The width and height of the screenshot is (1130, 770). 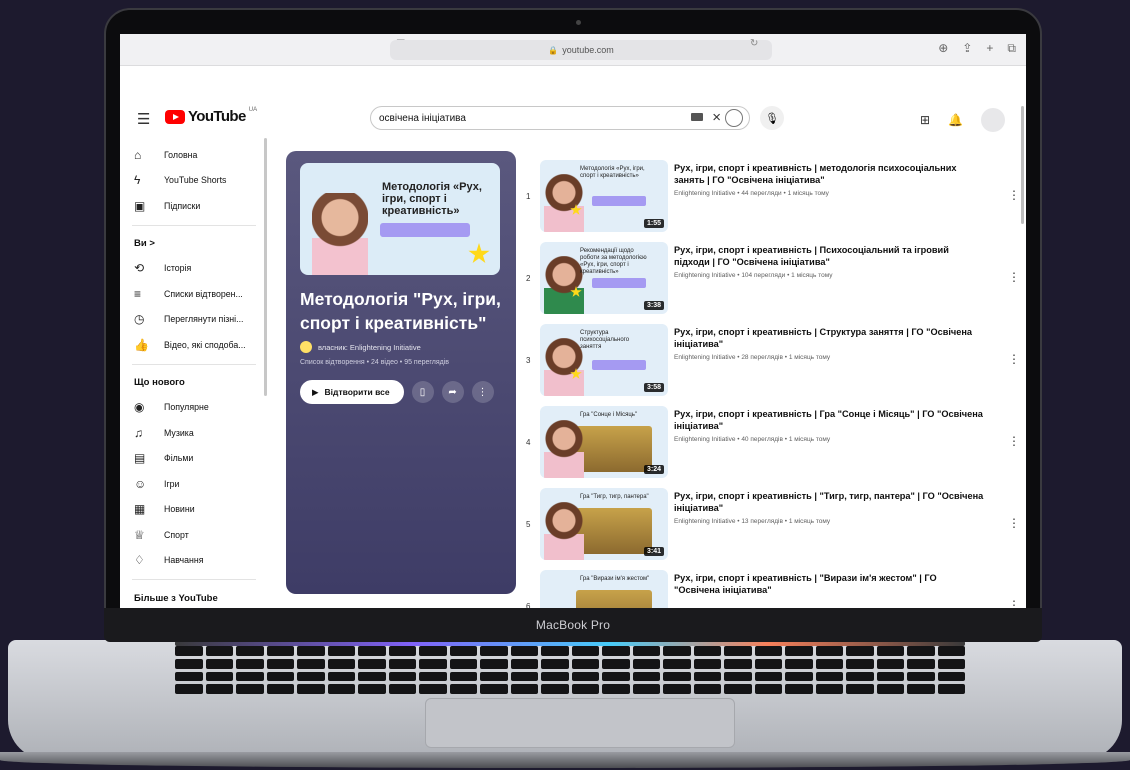 What do you see at coordinates (197, 510) in the screenshot?
I see `sidebar-item-news: ▦ Новини` at bounding box center [197, 510].